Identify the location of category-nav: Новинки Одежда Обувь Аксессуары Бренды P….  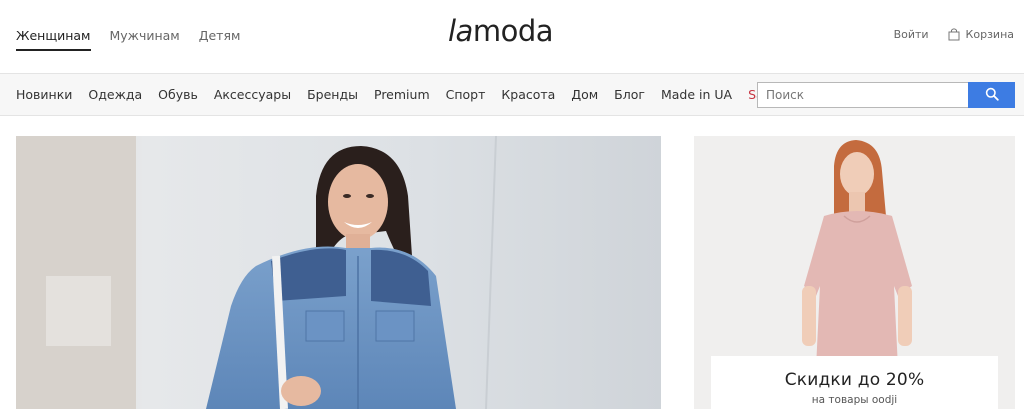
(401, 94).